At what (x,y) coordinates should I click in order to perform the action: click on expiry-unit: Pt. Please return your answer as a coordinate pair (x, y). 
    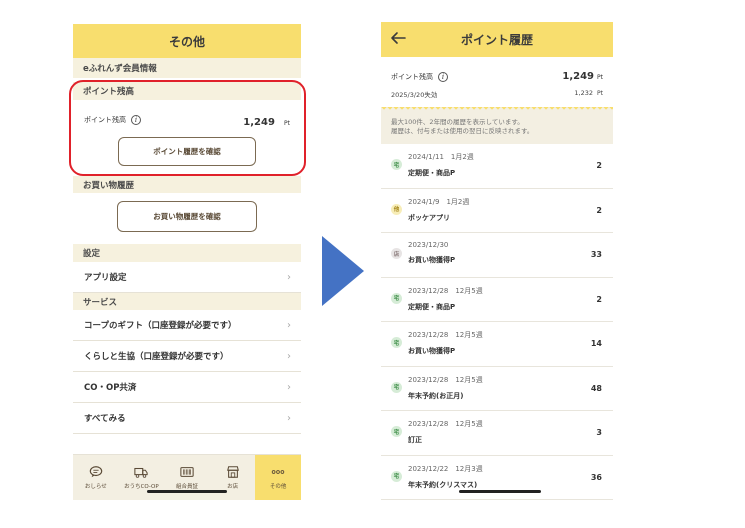
    Looking at the image, I should click on (600, 93).